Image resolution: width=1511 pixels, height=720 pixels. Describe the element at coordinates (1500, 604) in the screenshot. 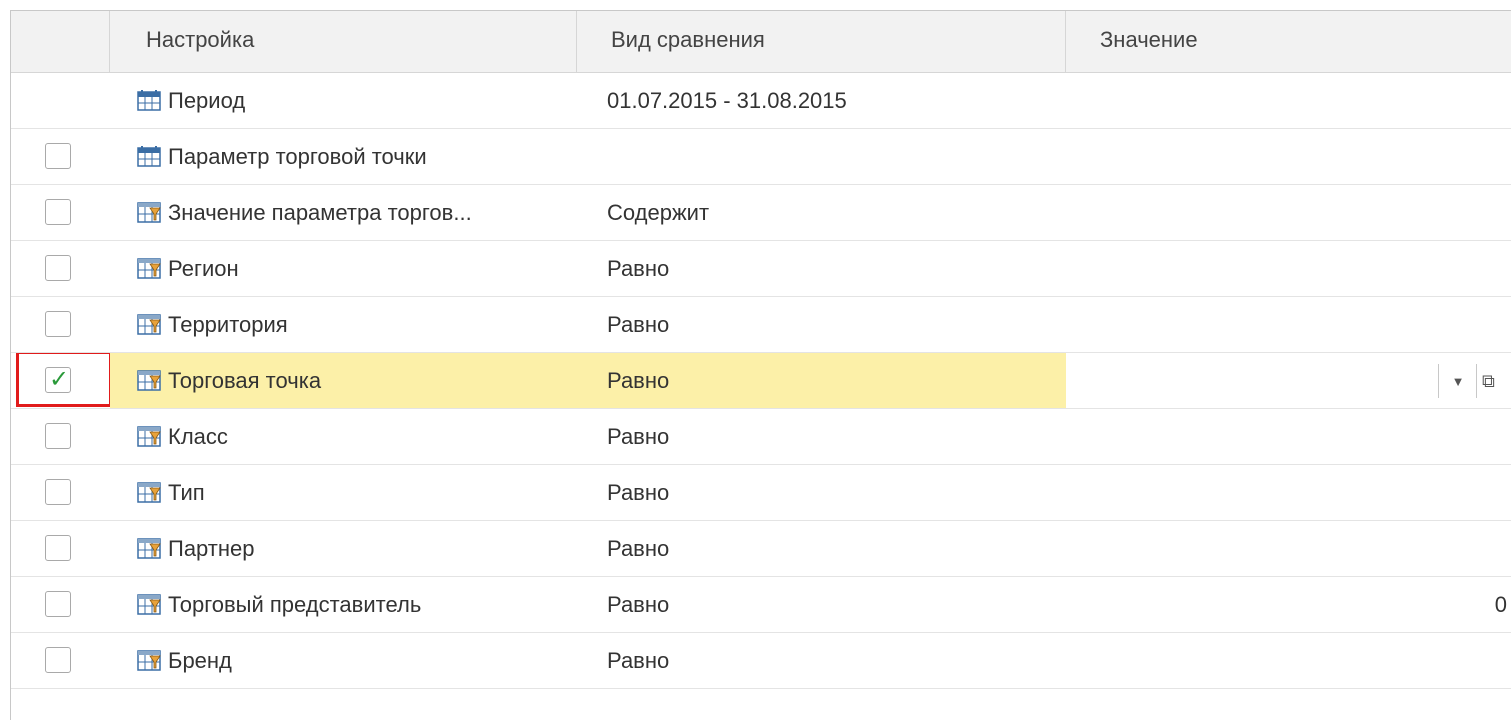

I see `value-label: 0` at that location.